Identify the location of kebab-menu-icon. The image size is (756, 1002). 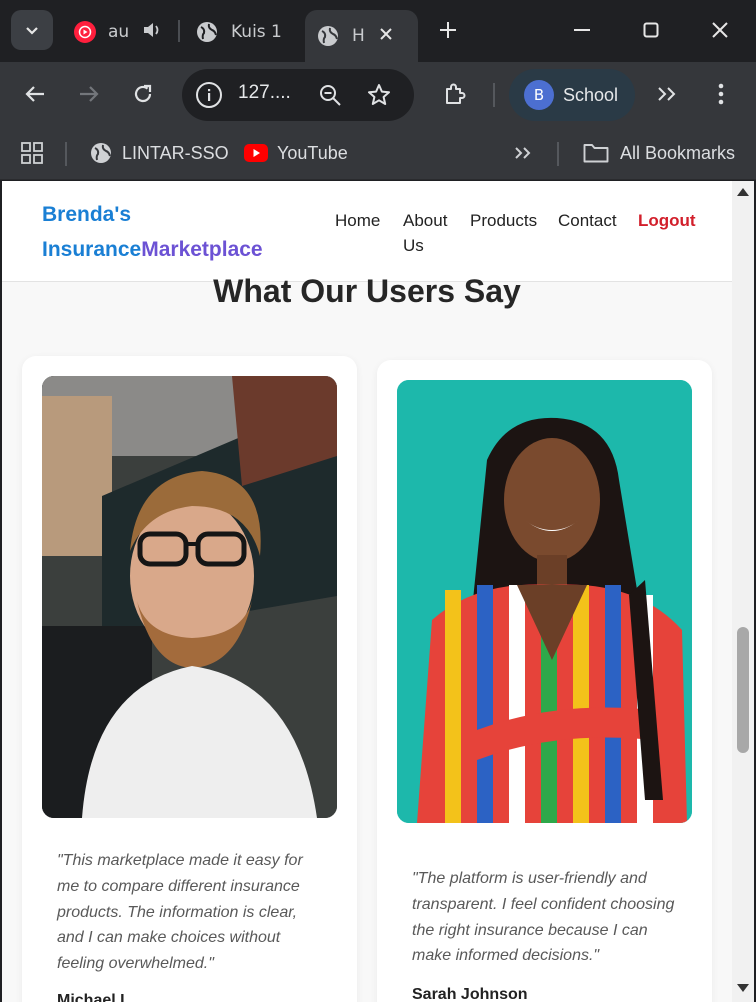
(721, 94).